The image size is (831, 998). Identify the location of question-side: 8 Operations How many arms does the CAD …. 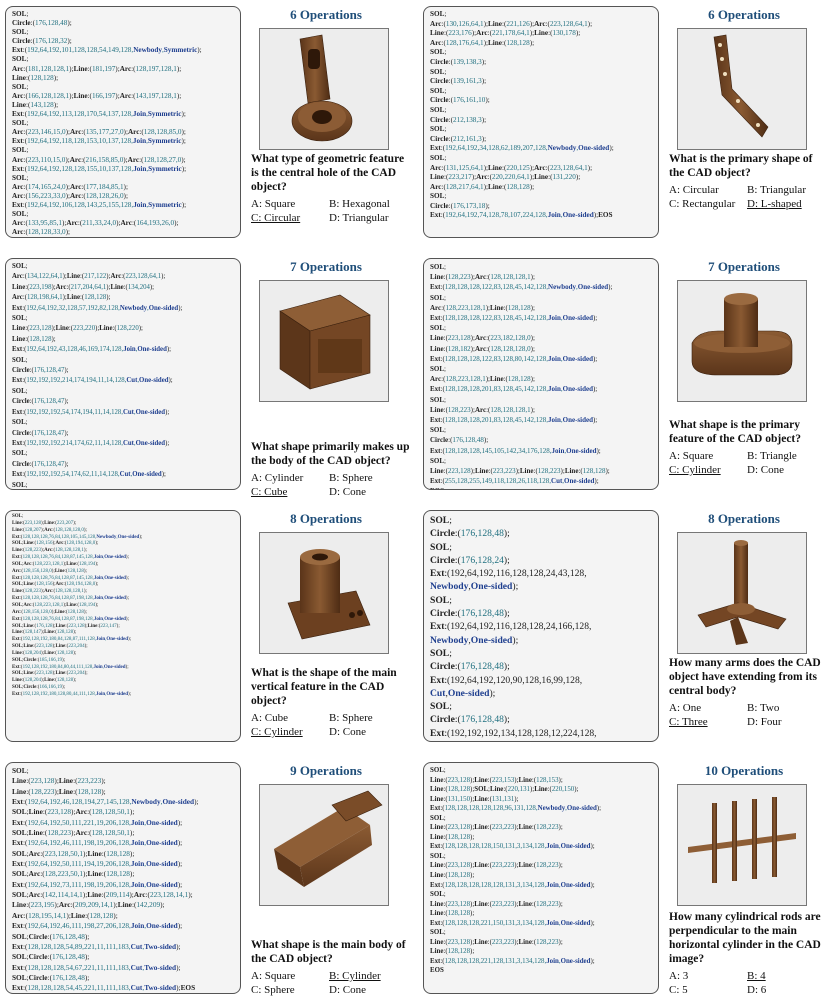
(749, 626).